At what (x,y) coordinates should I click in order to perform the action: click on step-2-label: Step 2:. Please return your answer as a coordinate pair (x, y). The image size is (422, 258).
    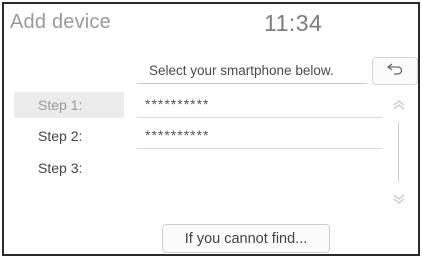
    Looking at the image, I should click on (60, 136).